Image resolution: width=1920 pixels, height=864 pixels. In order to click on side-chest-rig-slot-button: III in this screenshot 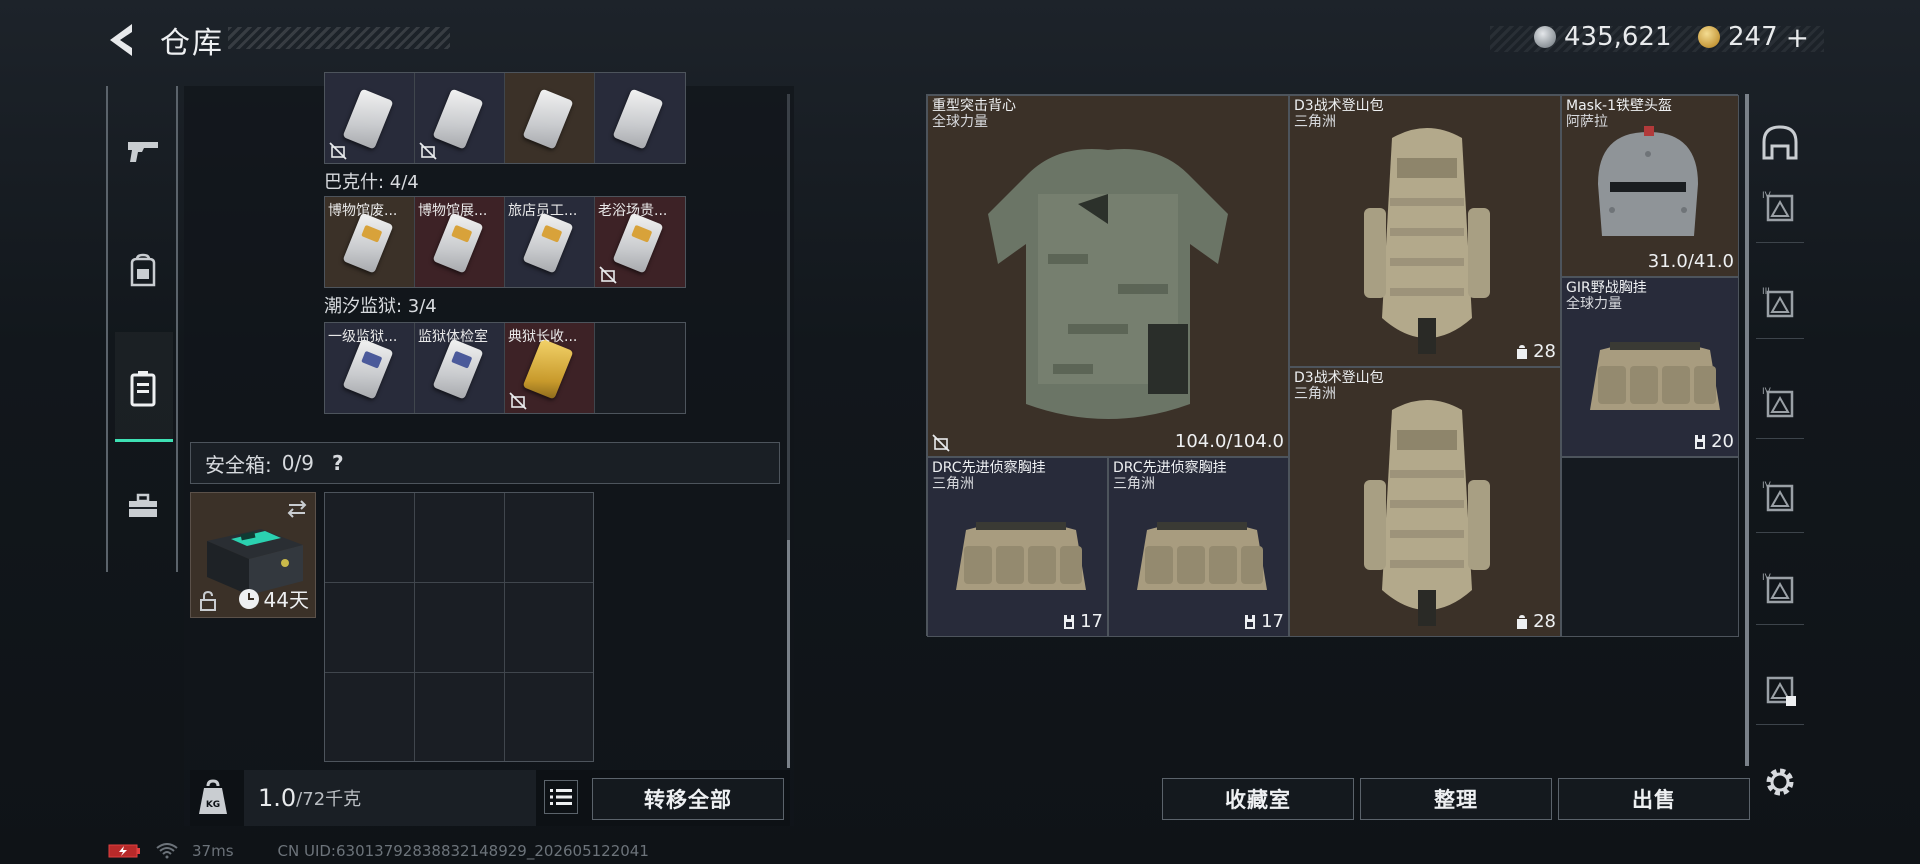, I will do `click(1780, 304)`.